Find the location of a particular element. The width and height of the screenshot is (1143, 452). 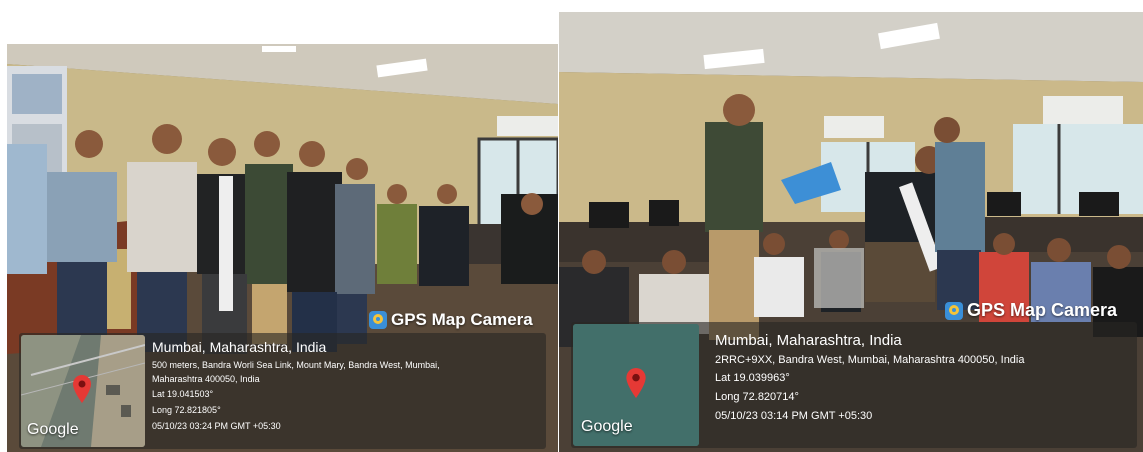

longitude: Long 72.820714° is located at coordinates (757, 397).